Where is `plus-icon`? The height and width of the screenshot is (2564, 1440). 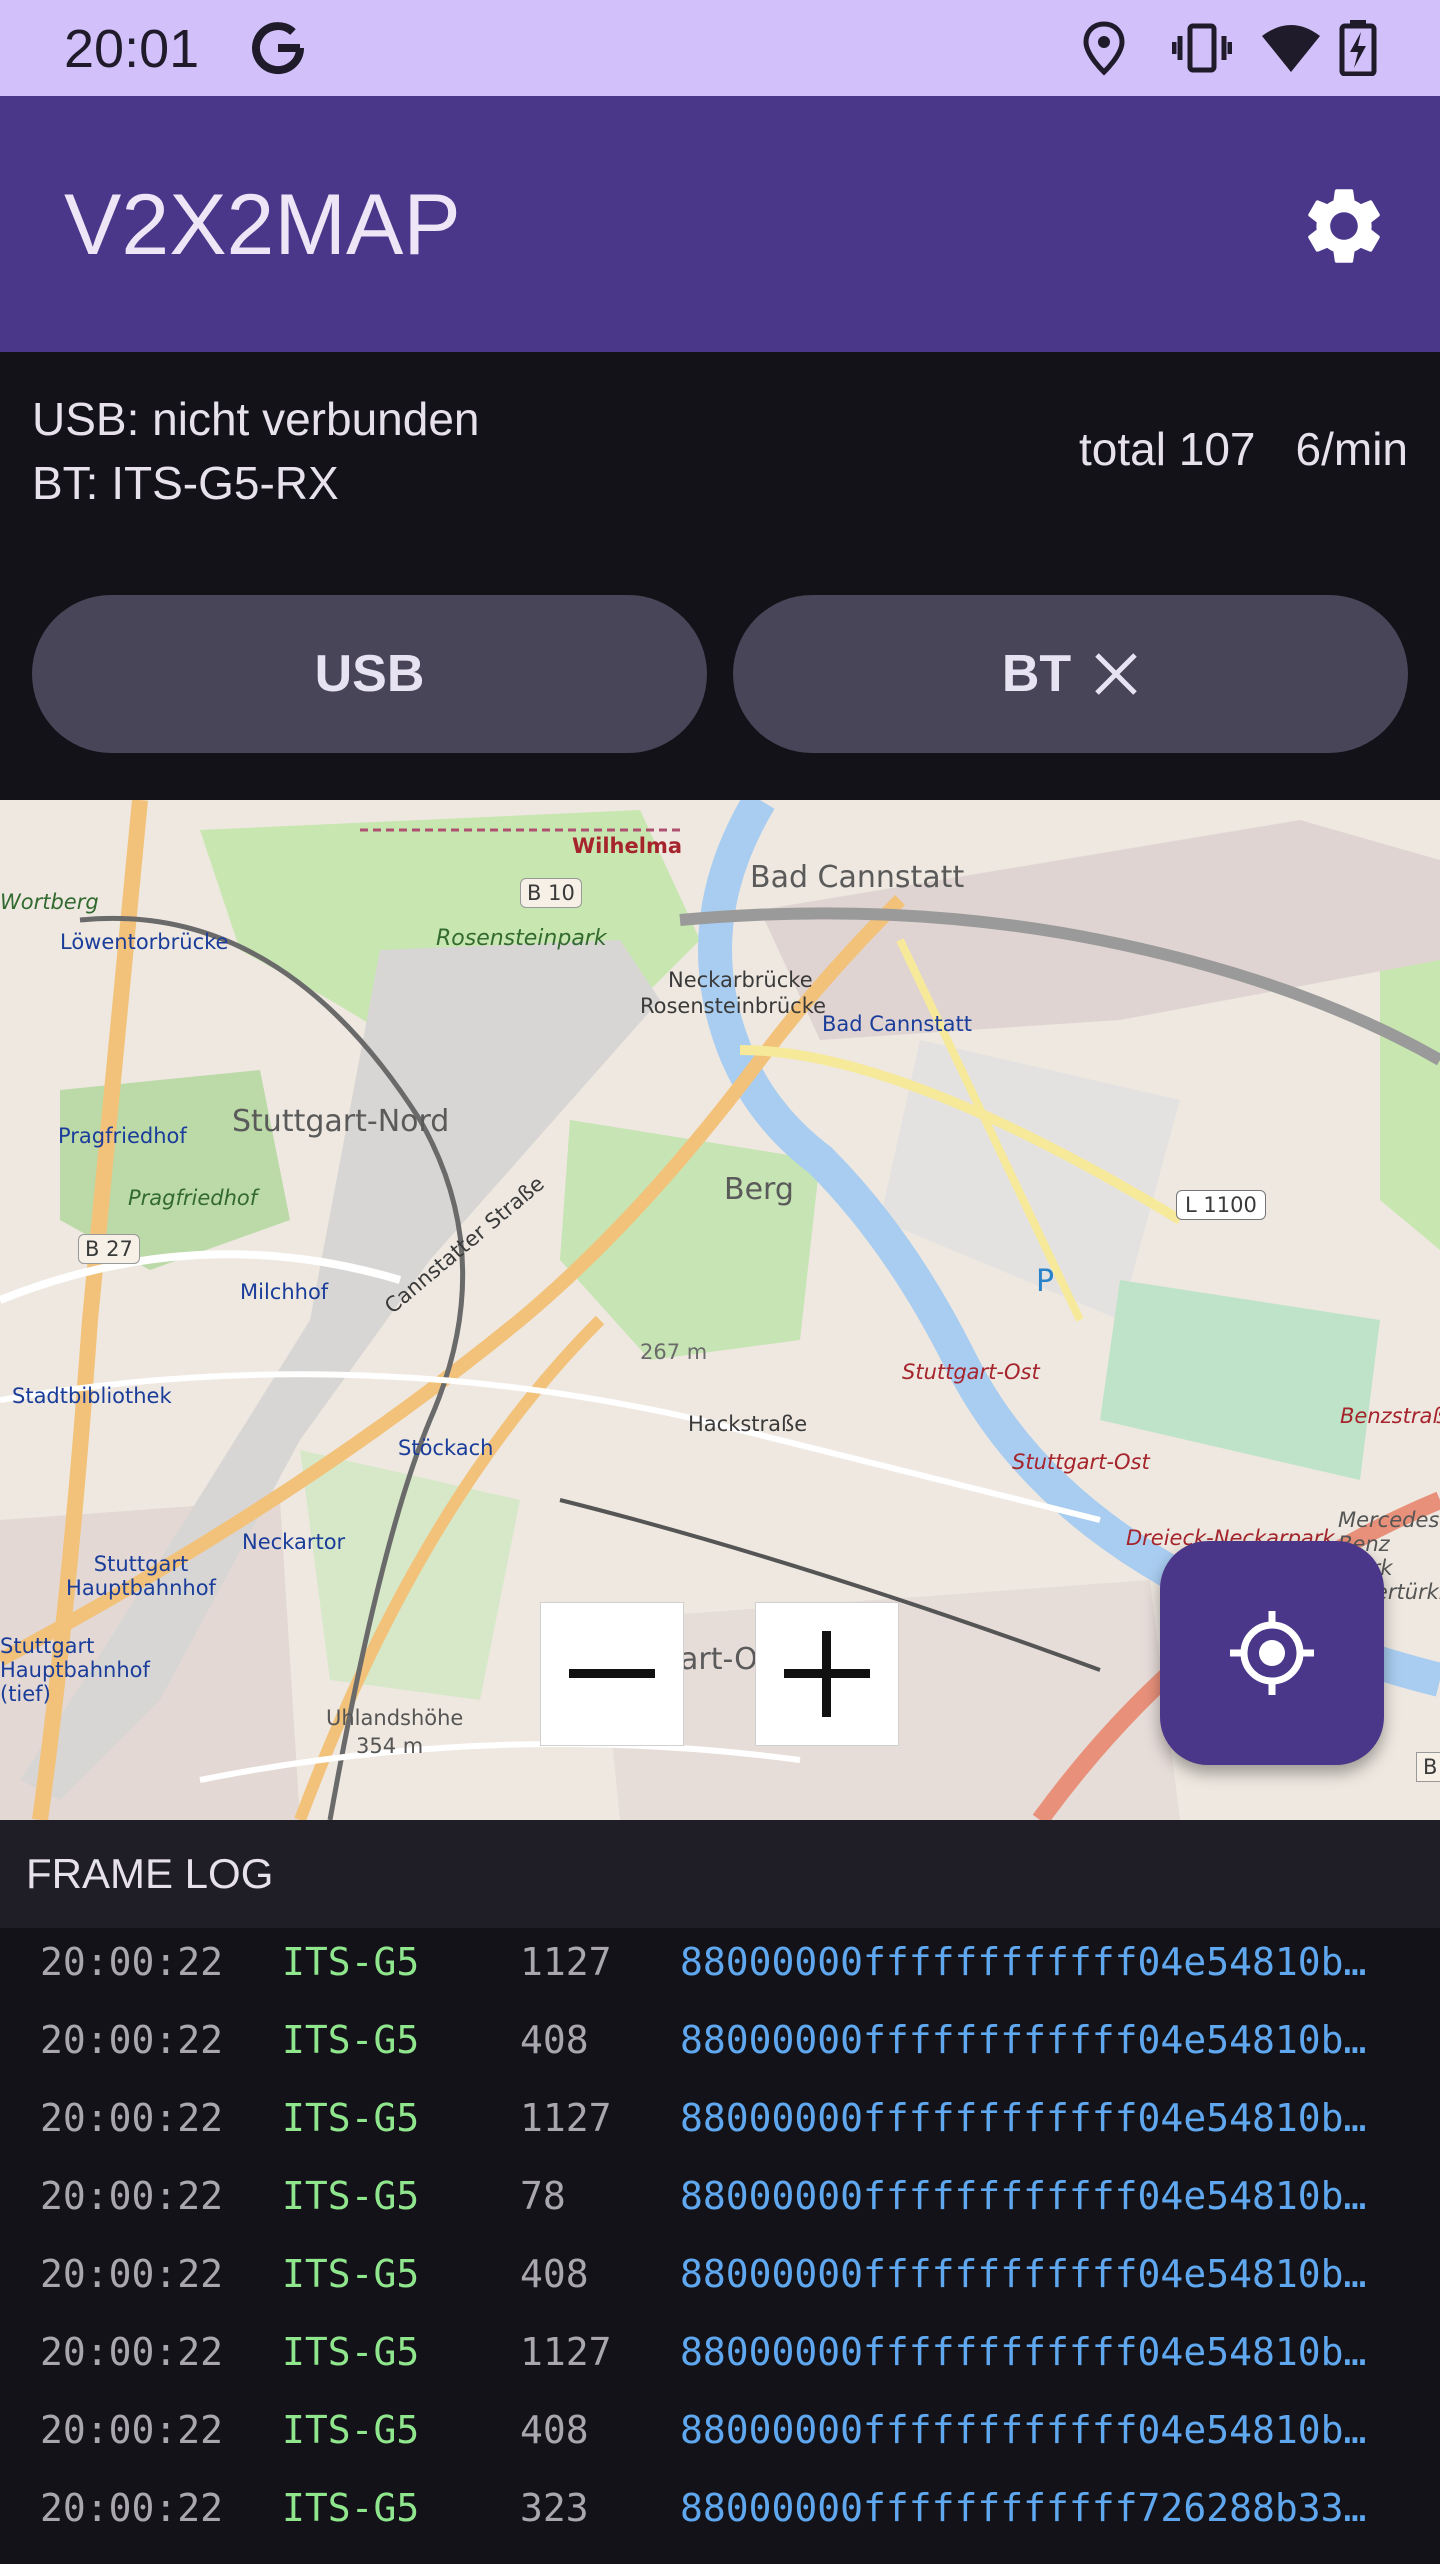
plus-icon is located at coordinates (827, 1674).